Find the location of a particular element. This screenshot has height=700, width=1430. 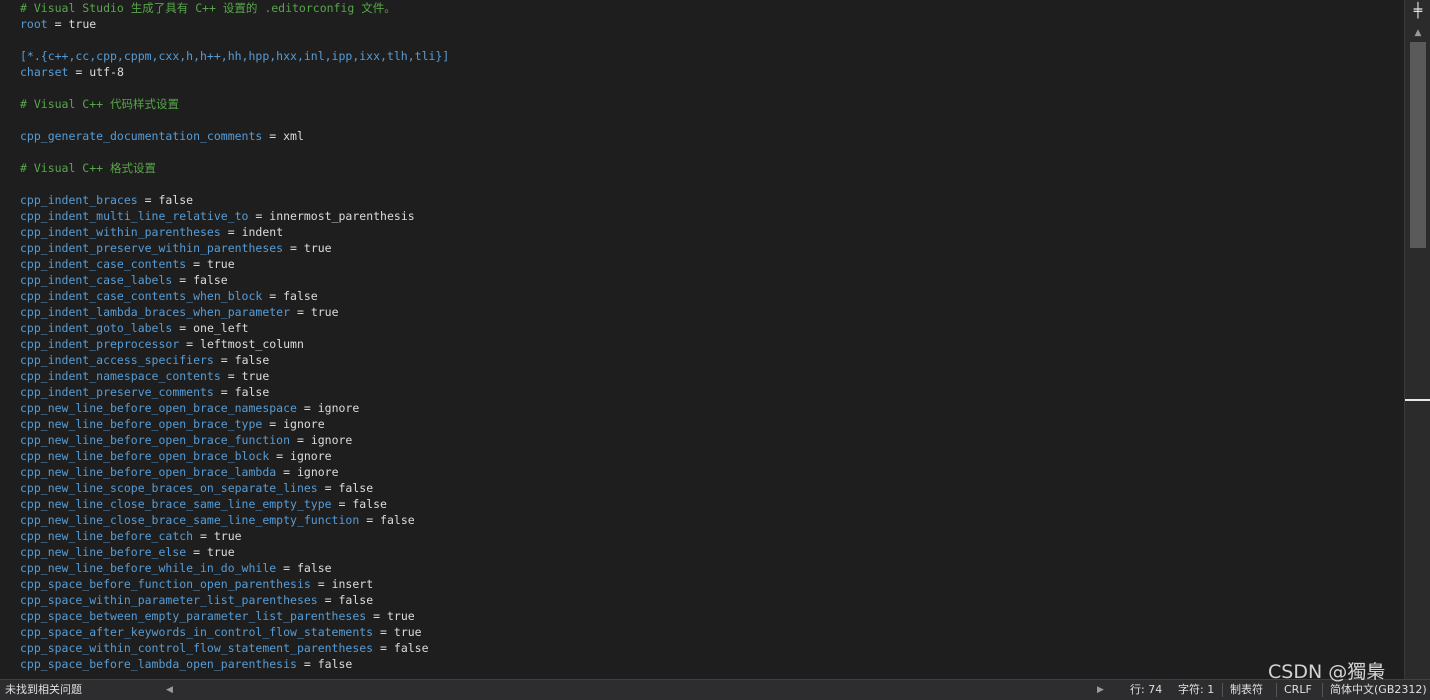

setting-key: cpp_indent_case_contents is located at coordinates (103, 264).